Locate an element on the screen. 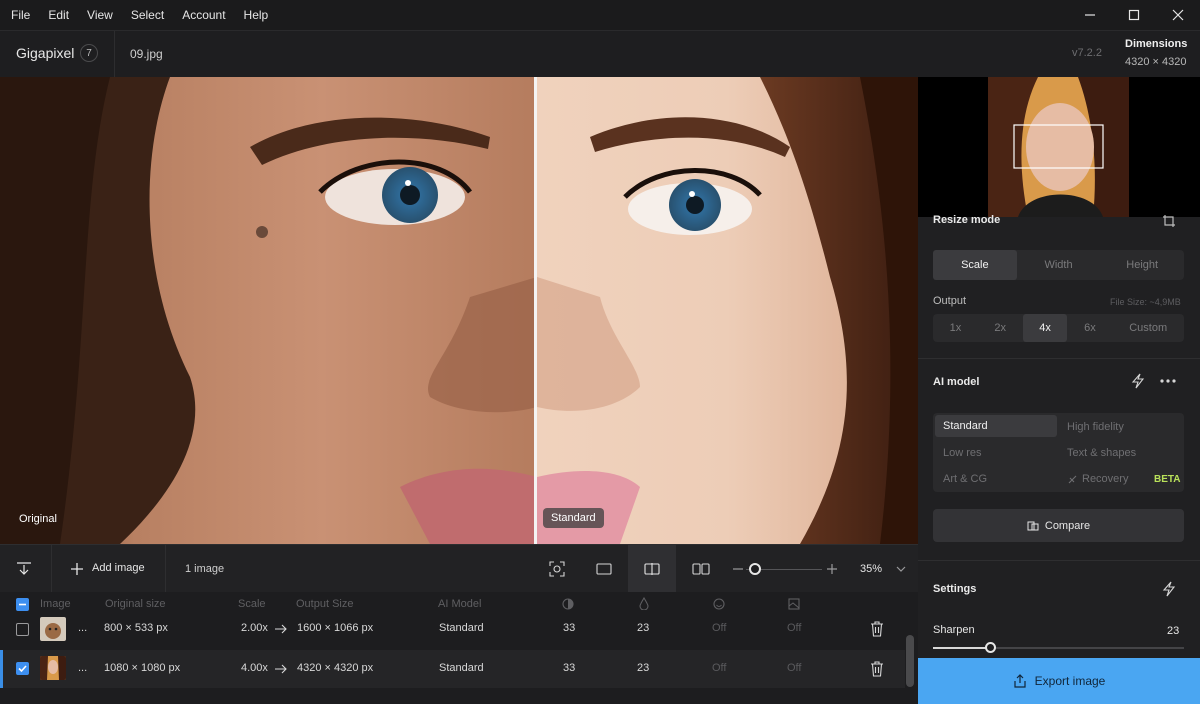 This screenshot has width=1200, height=704. crop-icon is located at coordinates (1169, 221).